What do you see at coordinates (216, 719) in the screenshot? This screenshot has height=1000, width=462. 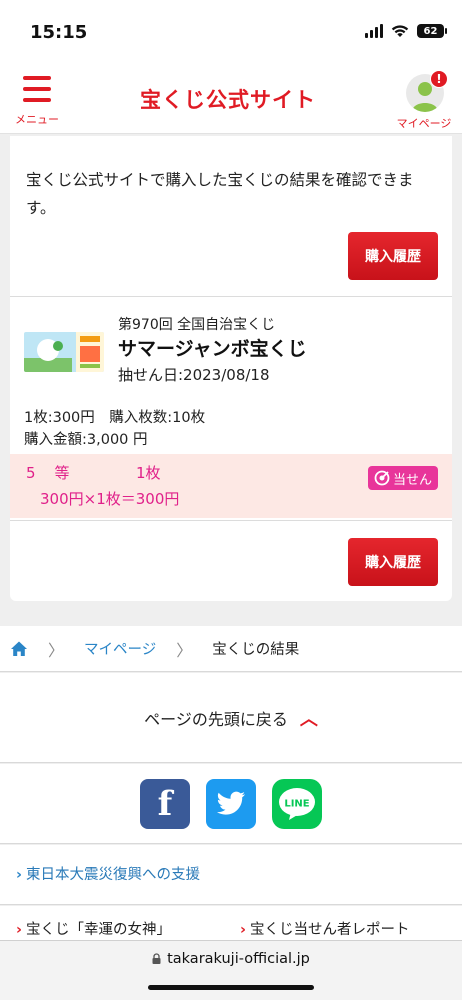 I see `back-to-top-label: ページの先頭に戻る` at bounding box center [216, 719].